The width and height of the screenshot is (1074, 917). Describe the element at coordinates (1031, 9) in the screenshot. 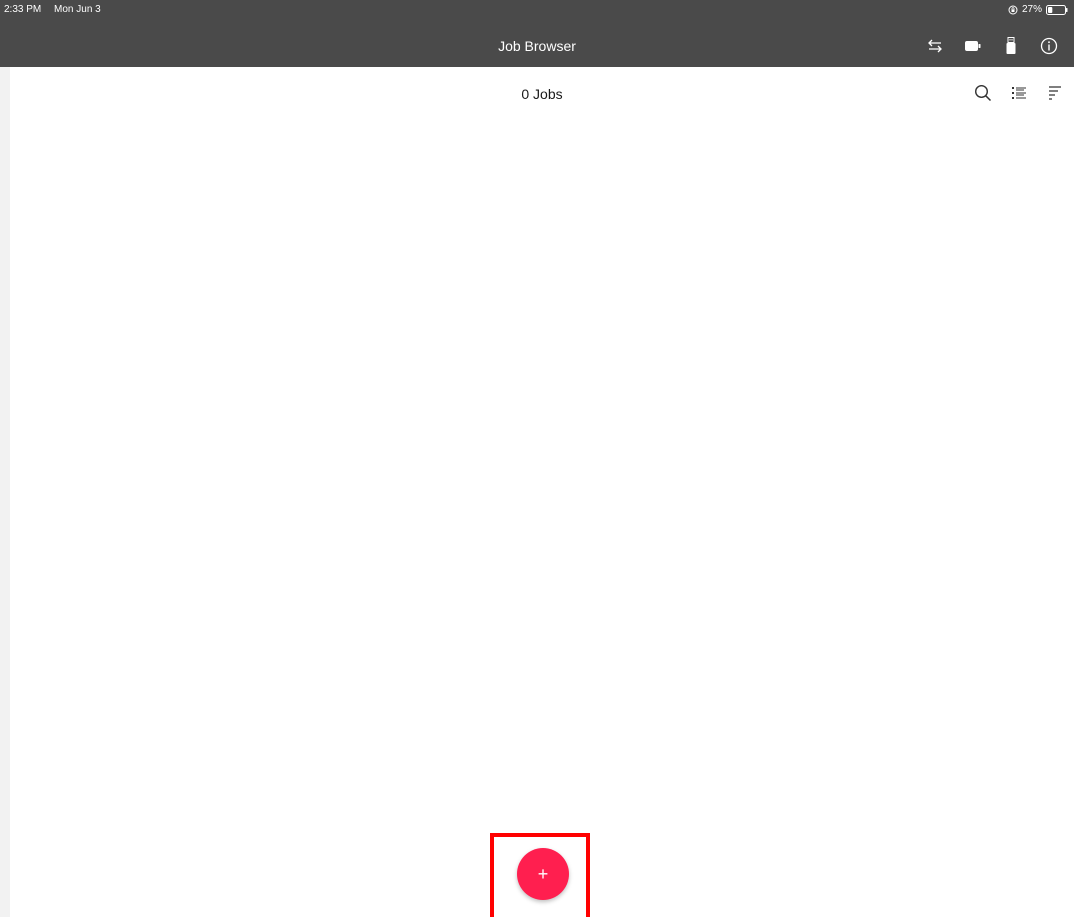

I see `battery-percent: 27%` at that location.